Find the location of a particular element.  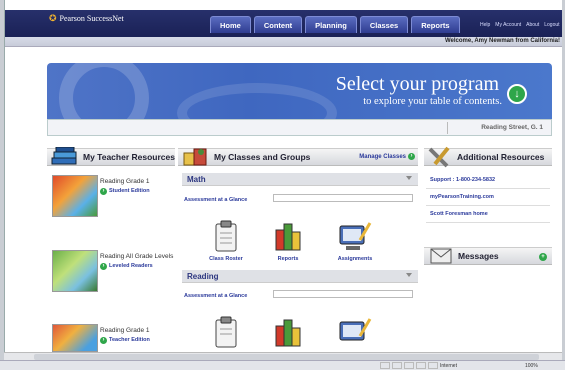

banner-title: Select your program is located at coordinates (417, 84).